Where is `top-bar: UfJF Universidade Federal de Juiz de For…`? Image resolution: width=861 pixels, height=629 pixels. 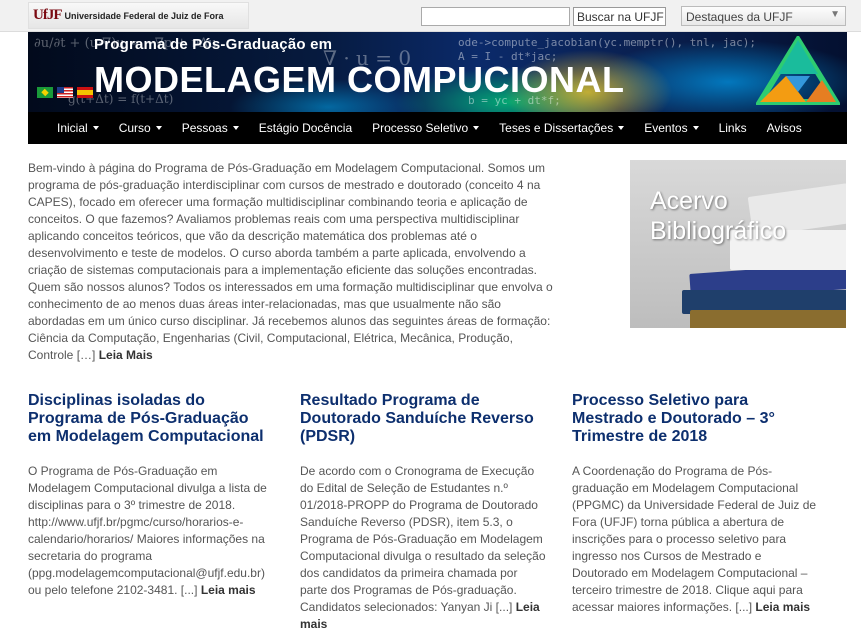
top-bar: UfJF Universidade Federal de Juiz de For… is located at coordinates (430, 16).